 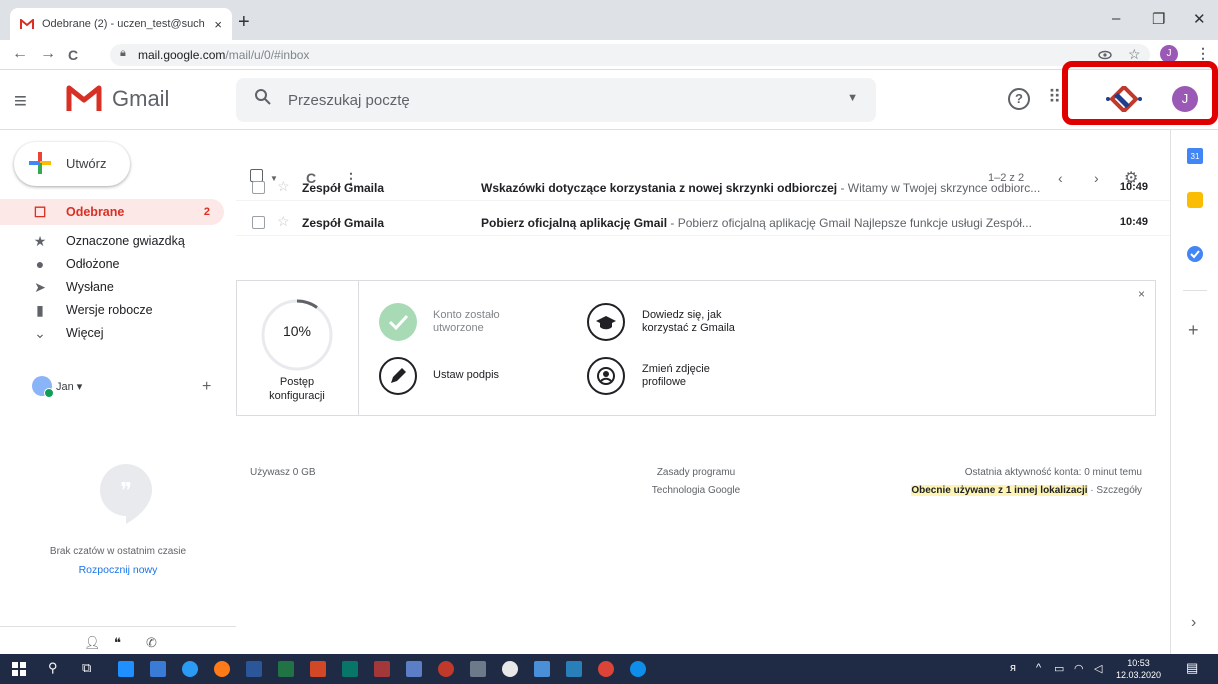 I want to click on publisher-icon, so click(x=350, y=669).